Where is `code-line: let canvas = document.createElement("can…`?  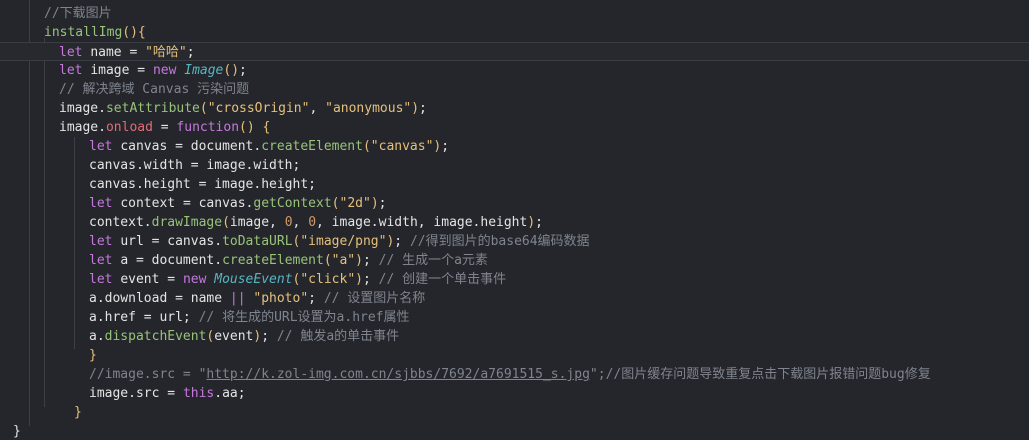
code-line: let canvas = document.createElement("can… is located at coordinates (224, 146).